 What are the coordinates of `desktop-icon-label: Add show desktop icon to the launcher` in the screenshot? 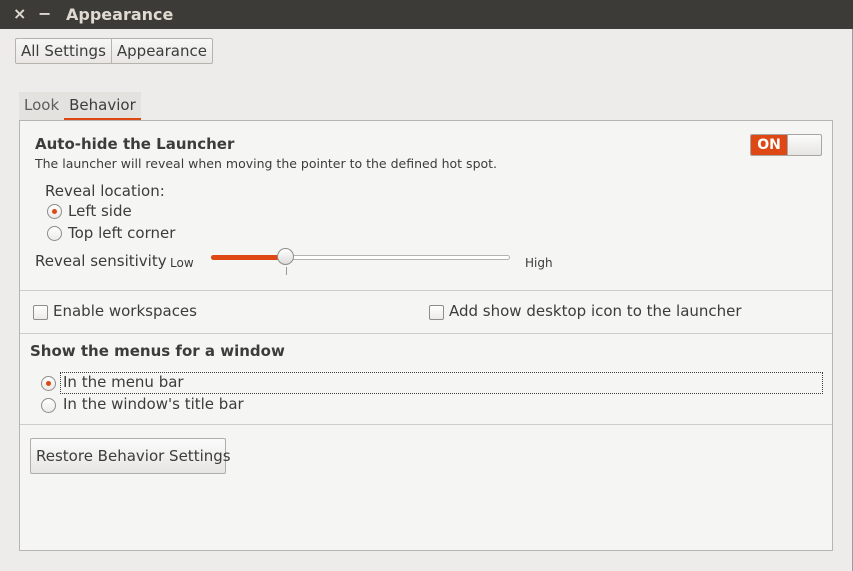 It's located at (595, 311).